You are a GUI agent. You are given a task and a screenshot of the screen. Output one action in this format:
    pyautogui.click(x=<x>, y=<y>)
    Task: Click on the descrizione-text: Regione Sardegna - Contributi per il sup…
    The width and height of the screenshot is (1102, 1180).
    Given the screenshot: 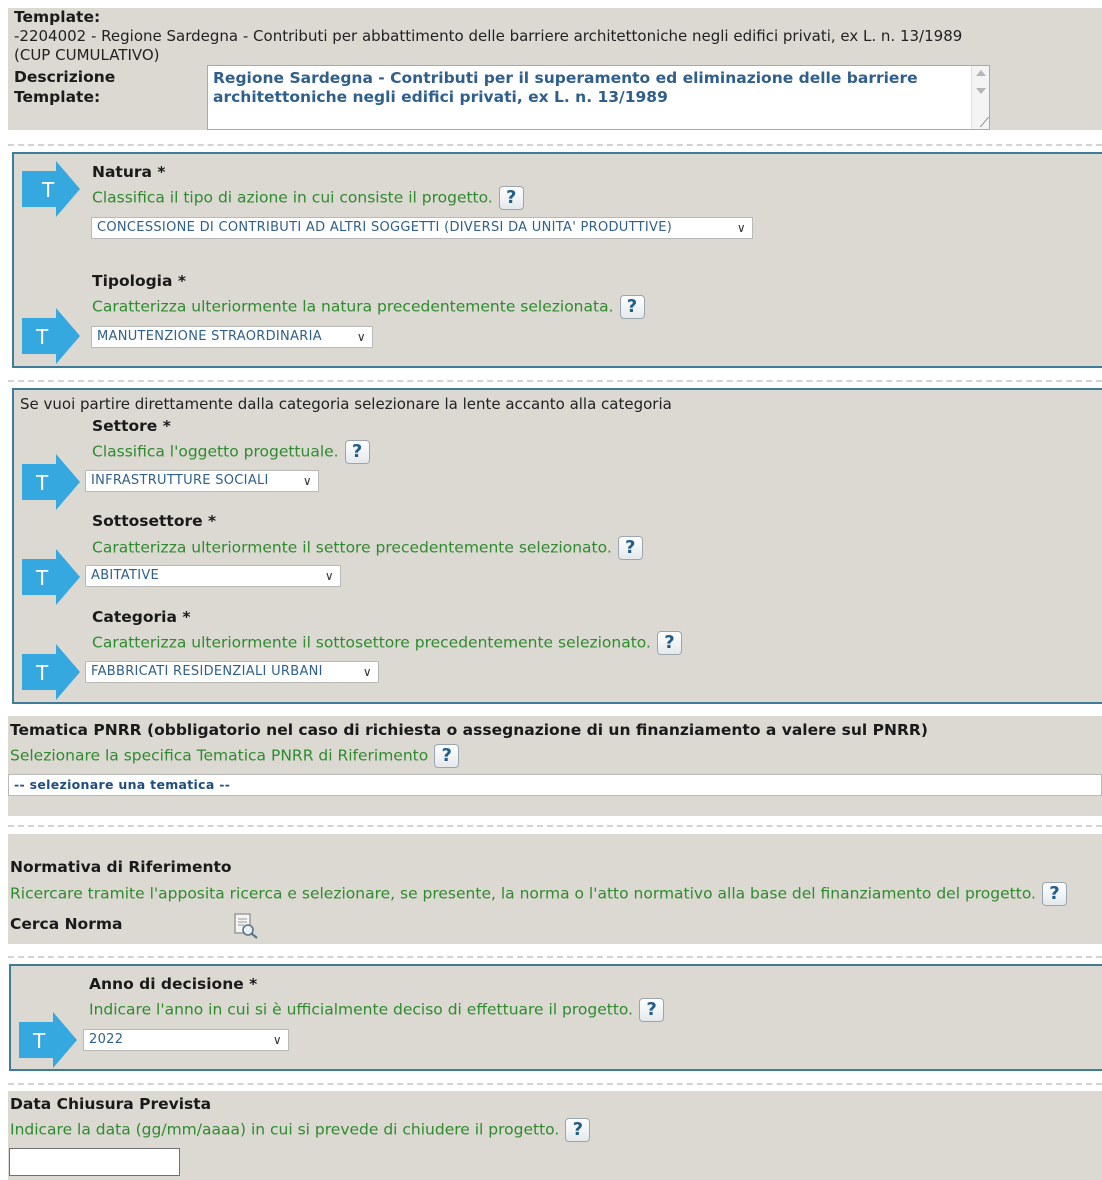 What is the action you would take?
    pyautogui.click(x=565, y=78)
    